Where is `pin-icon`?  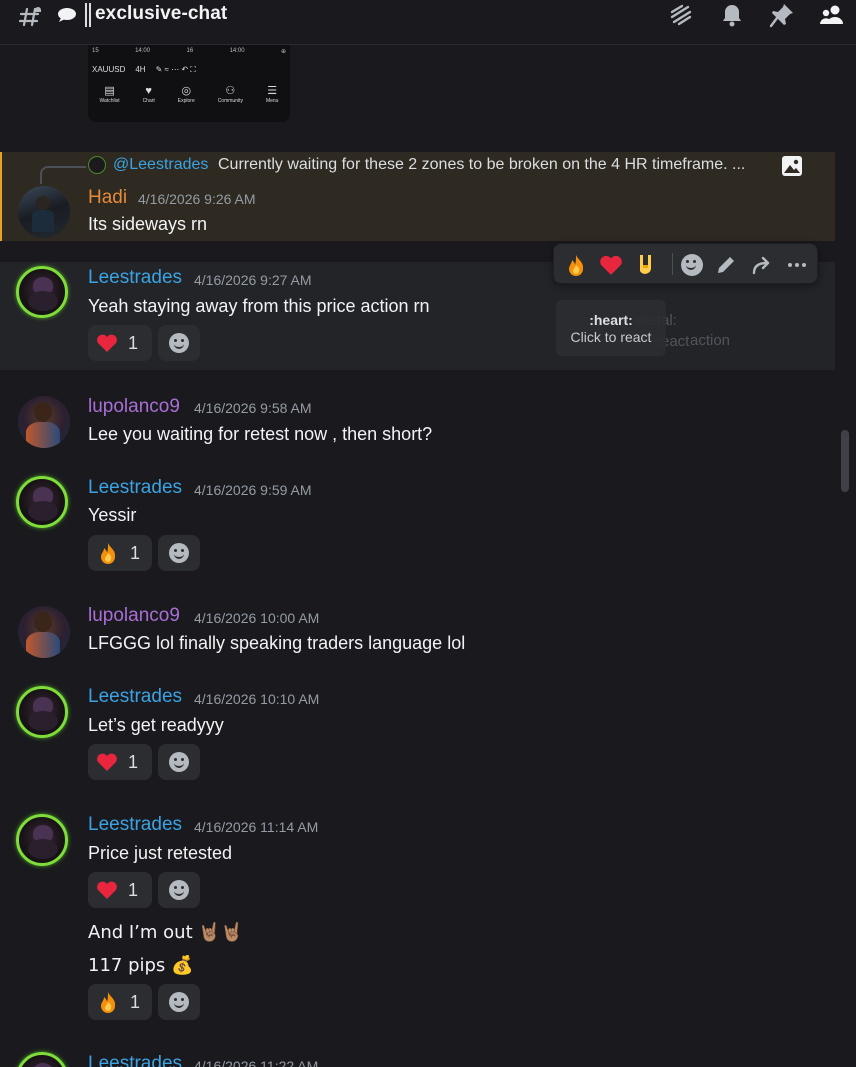
pin-icon is located at coordinates (782, 15).